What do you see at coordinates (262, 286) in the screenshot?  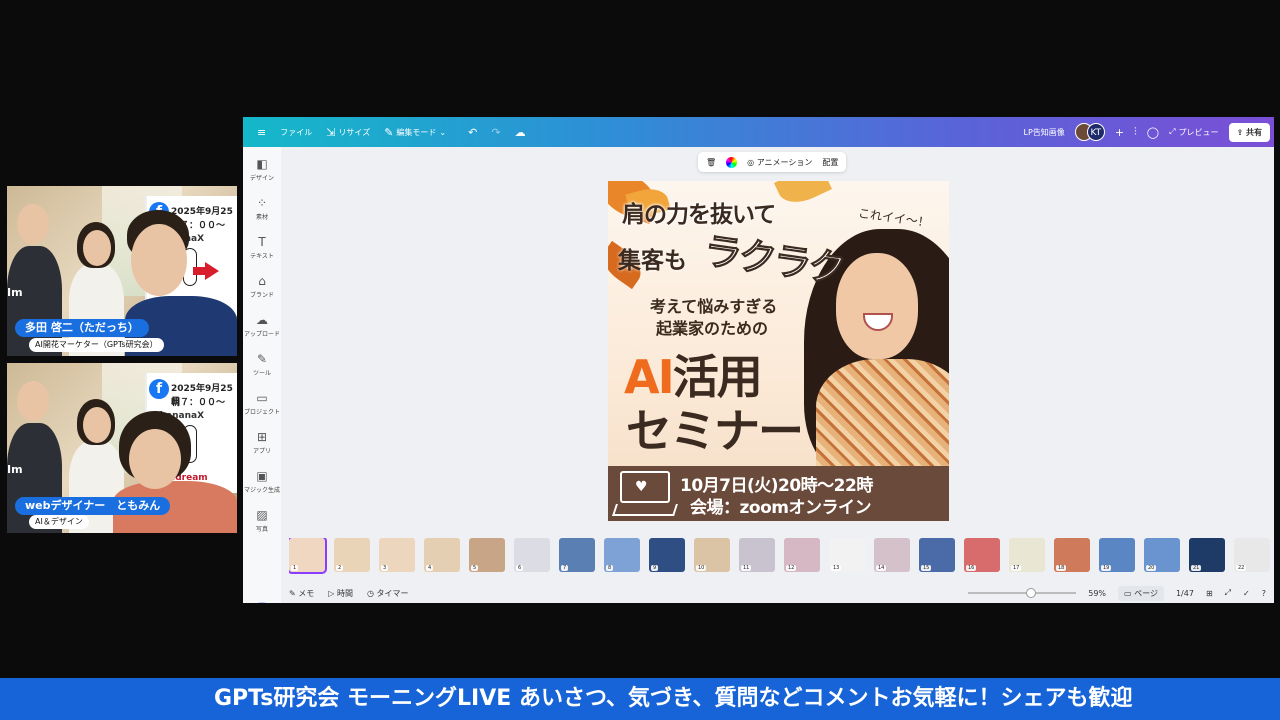 I see `rail-item-3: ⌂ ブランド` at bounding box center [262, 286].